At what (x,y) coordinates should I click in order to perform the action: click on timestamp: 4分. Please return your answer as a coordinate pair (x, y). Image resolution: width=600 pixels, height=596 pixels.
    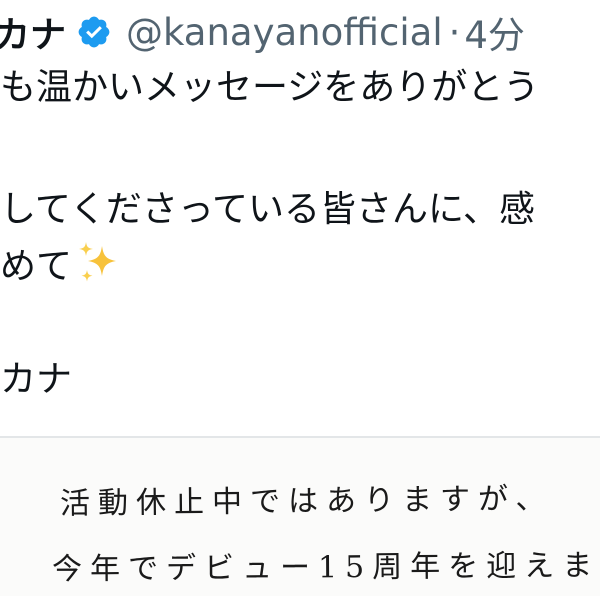
    Looking at the image, I should click on (494, 32).